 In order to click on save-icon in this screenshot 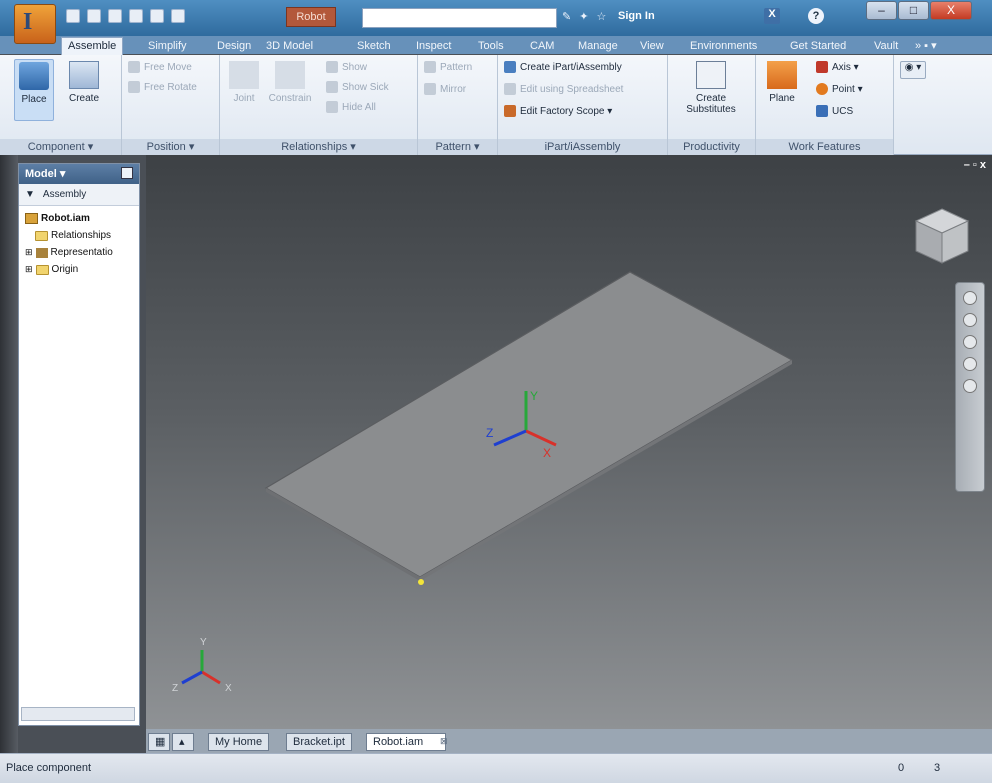, I will do `click(115, 16)`.